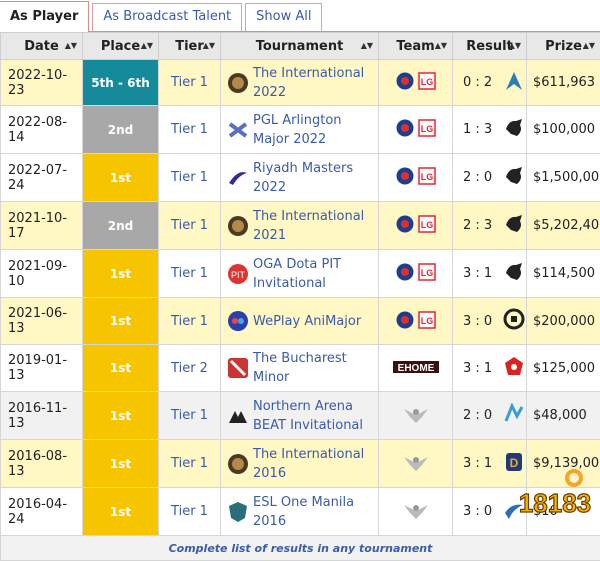 The width and height of the screenshot is (600, 561). I want to click on gaimin-gladiators-logo-icon, so click(514, 321).